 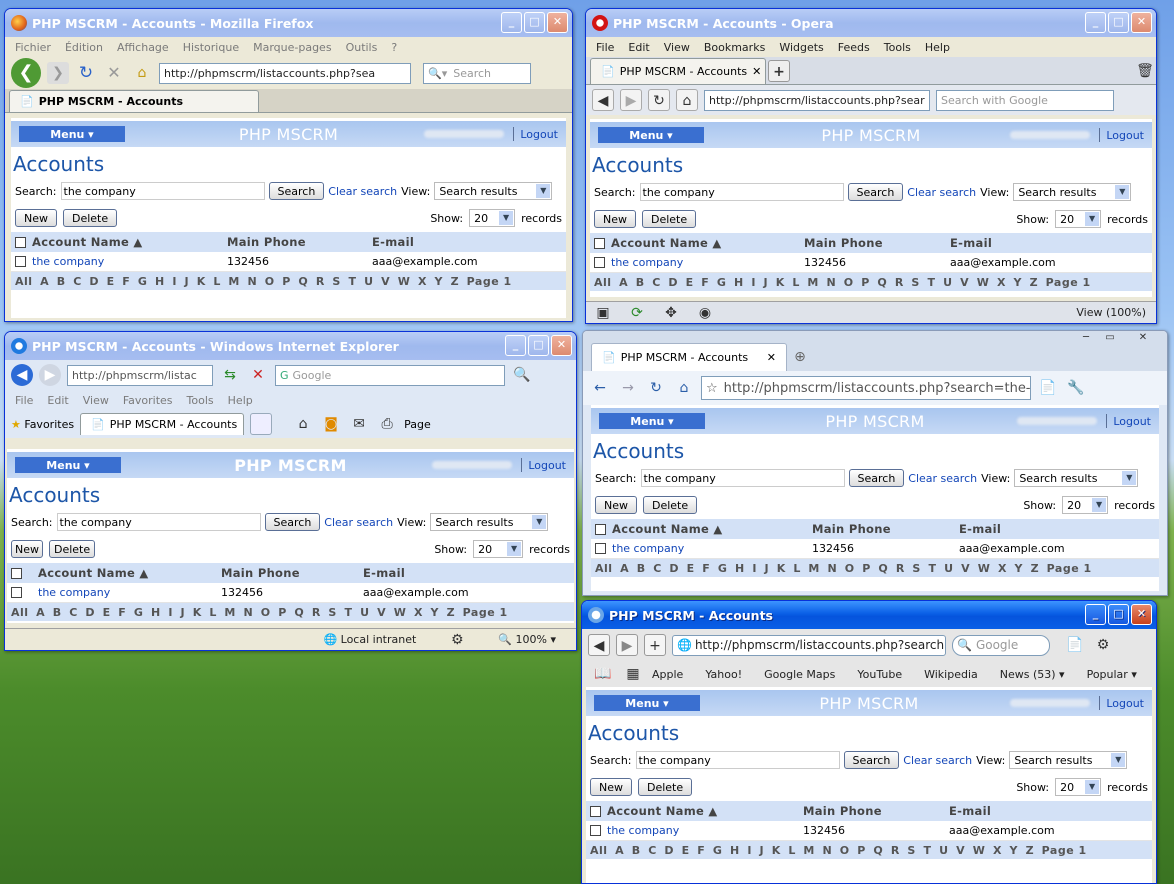 What do you see at coordinates (387, 424) in the screenshot?
I see `print-icon: ⎙` at bounding box center [387, 424].